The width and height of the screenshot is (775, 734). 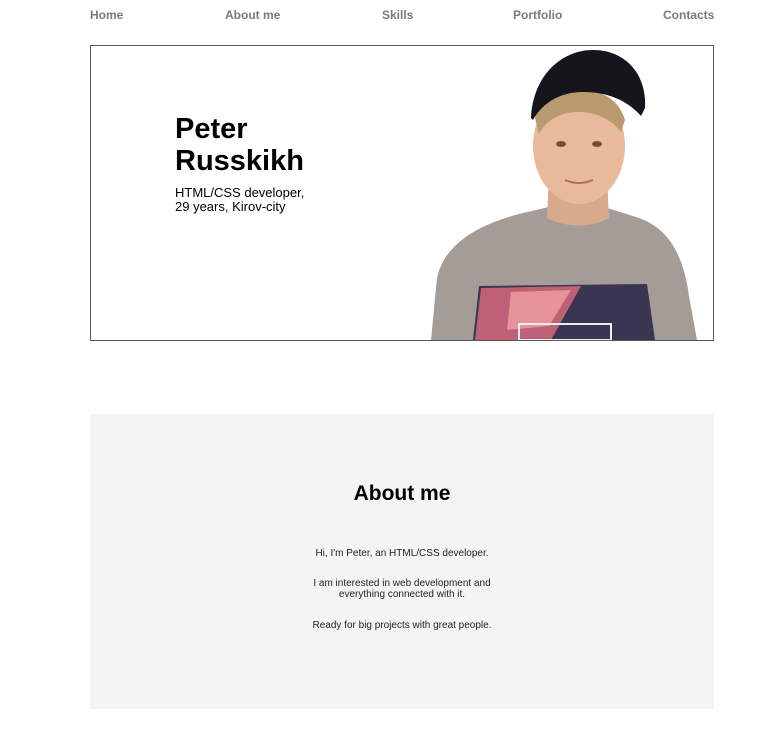 What do you see at coordinates (230, 206) in the screenshot?
I see `hero-subtitle-line2: 29 years, Kirov-city` at bounding box center [230, 206].